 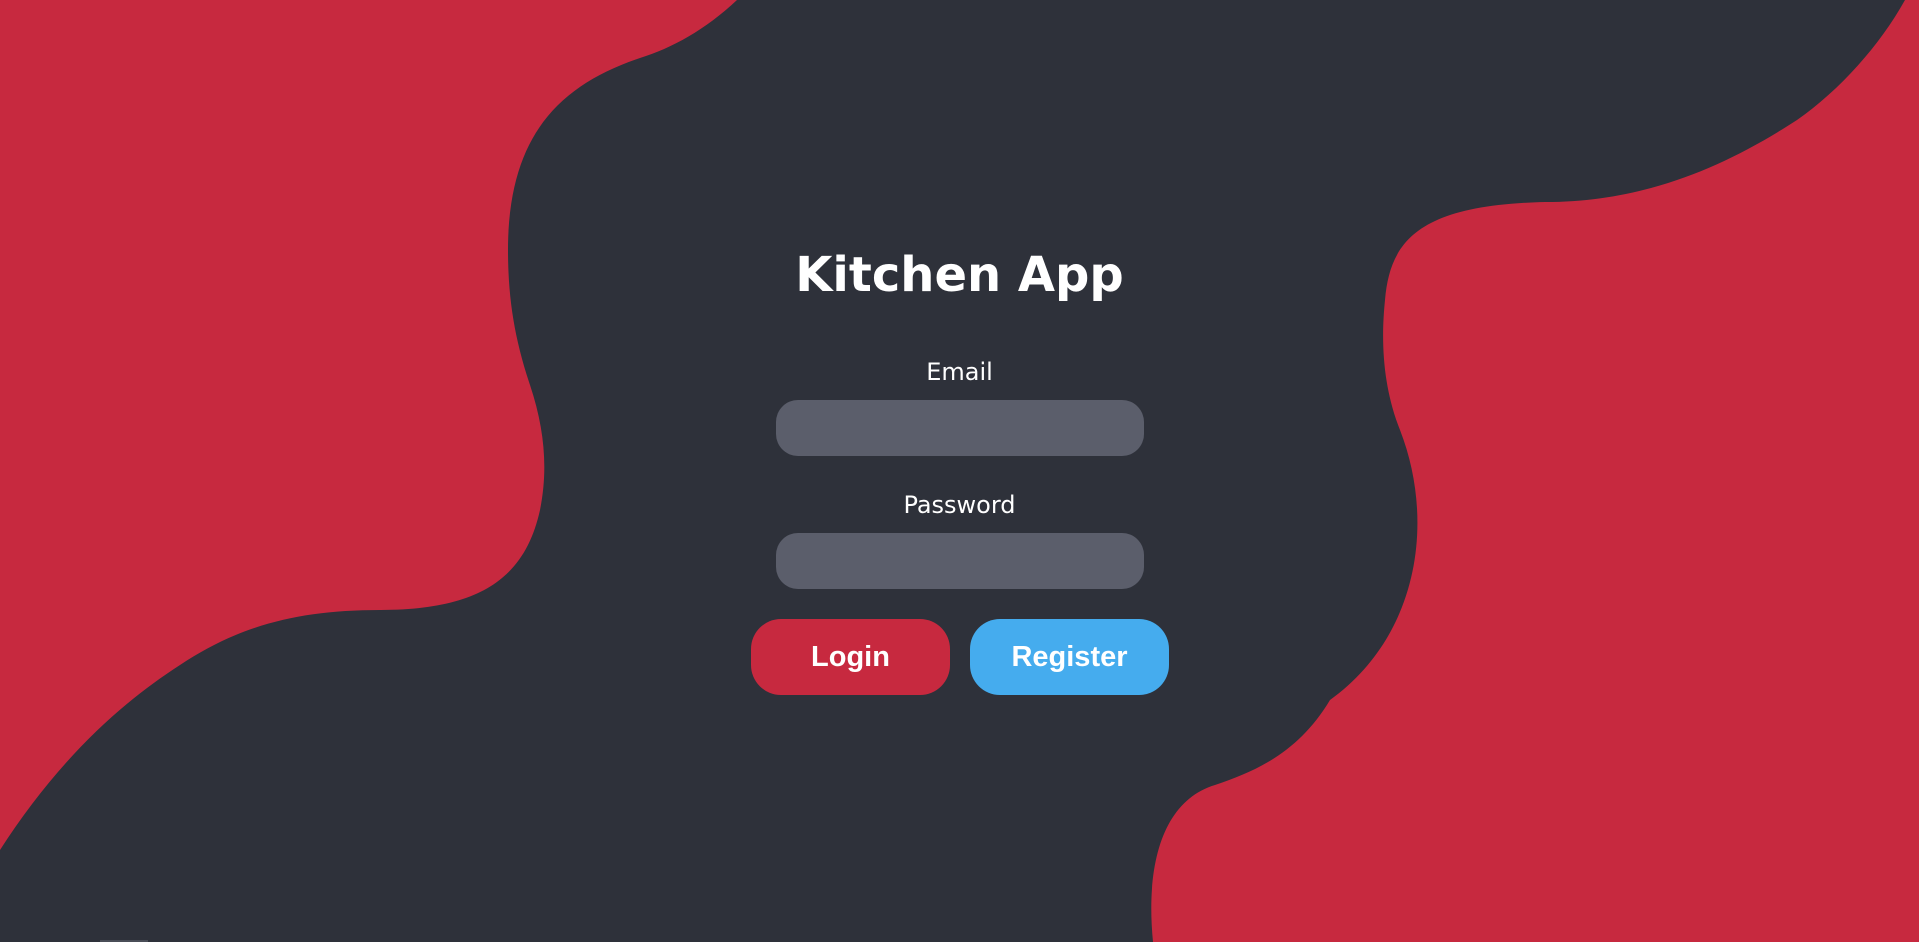 What do you see at coordinates (959, 275) in the screenshot?
I see `page-title: Kitchen App` at bounding box center [959, 275].